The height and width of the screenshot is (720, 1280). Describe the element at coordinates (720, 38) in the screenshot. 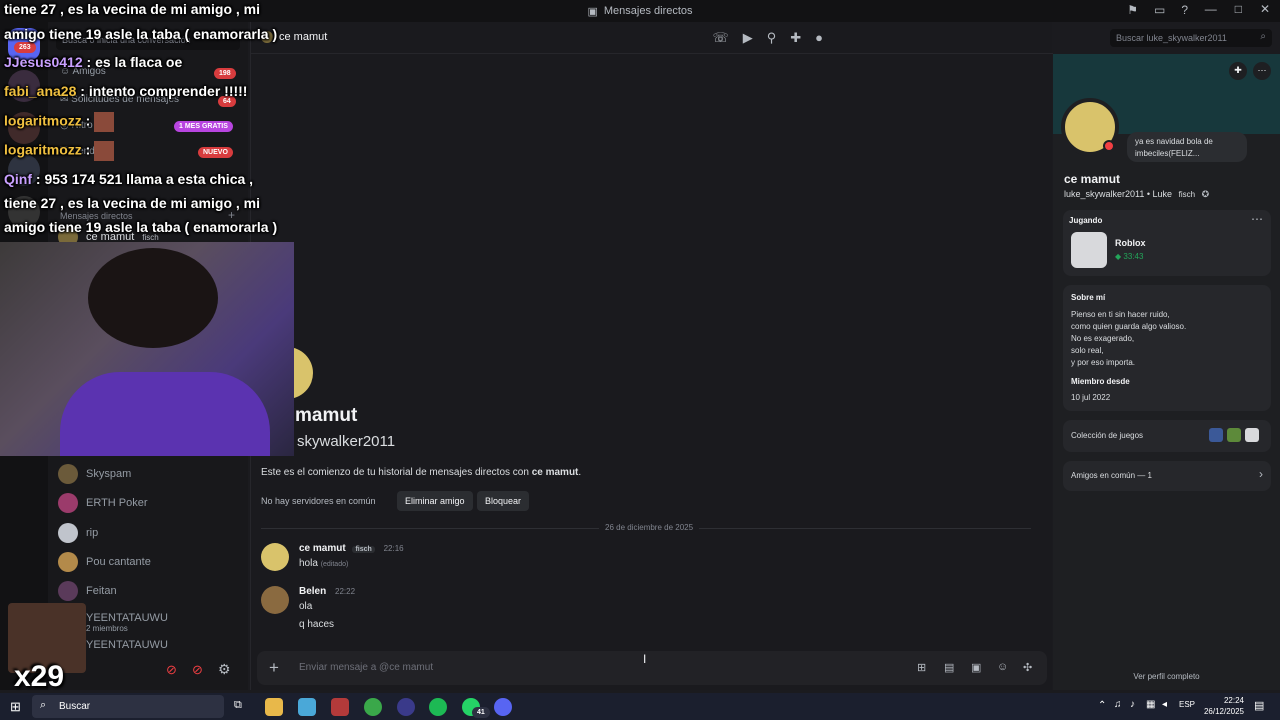

I see `call-icon: ☏` at that location.